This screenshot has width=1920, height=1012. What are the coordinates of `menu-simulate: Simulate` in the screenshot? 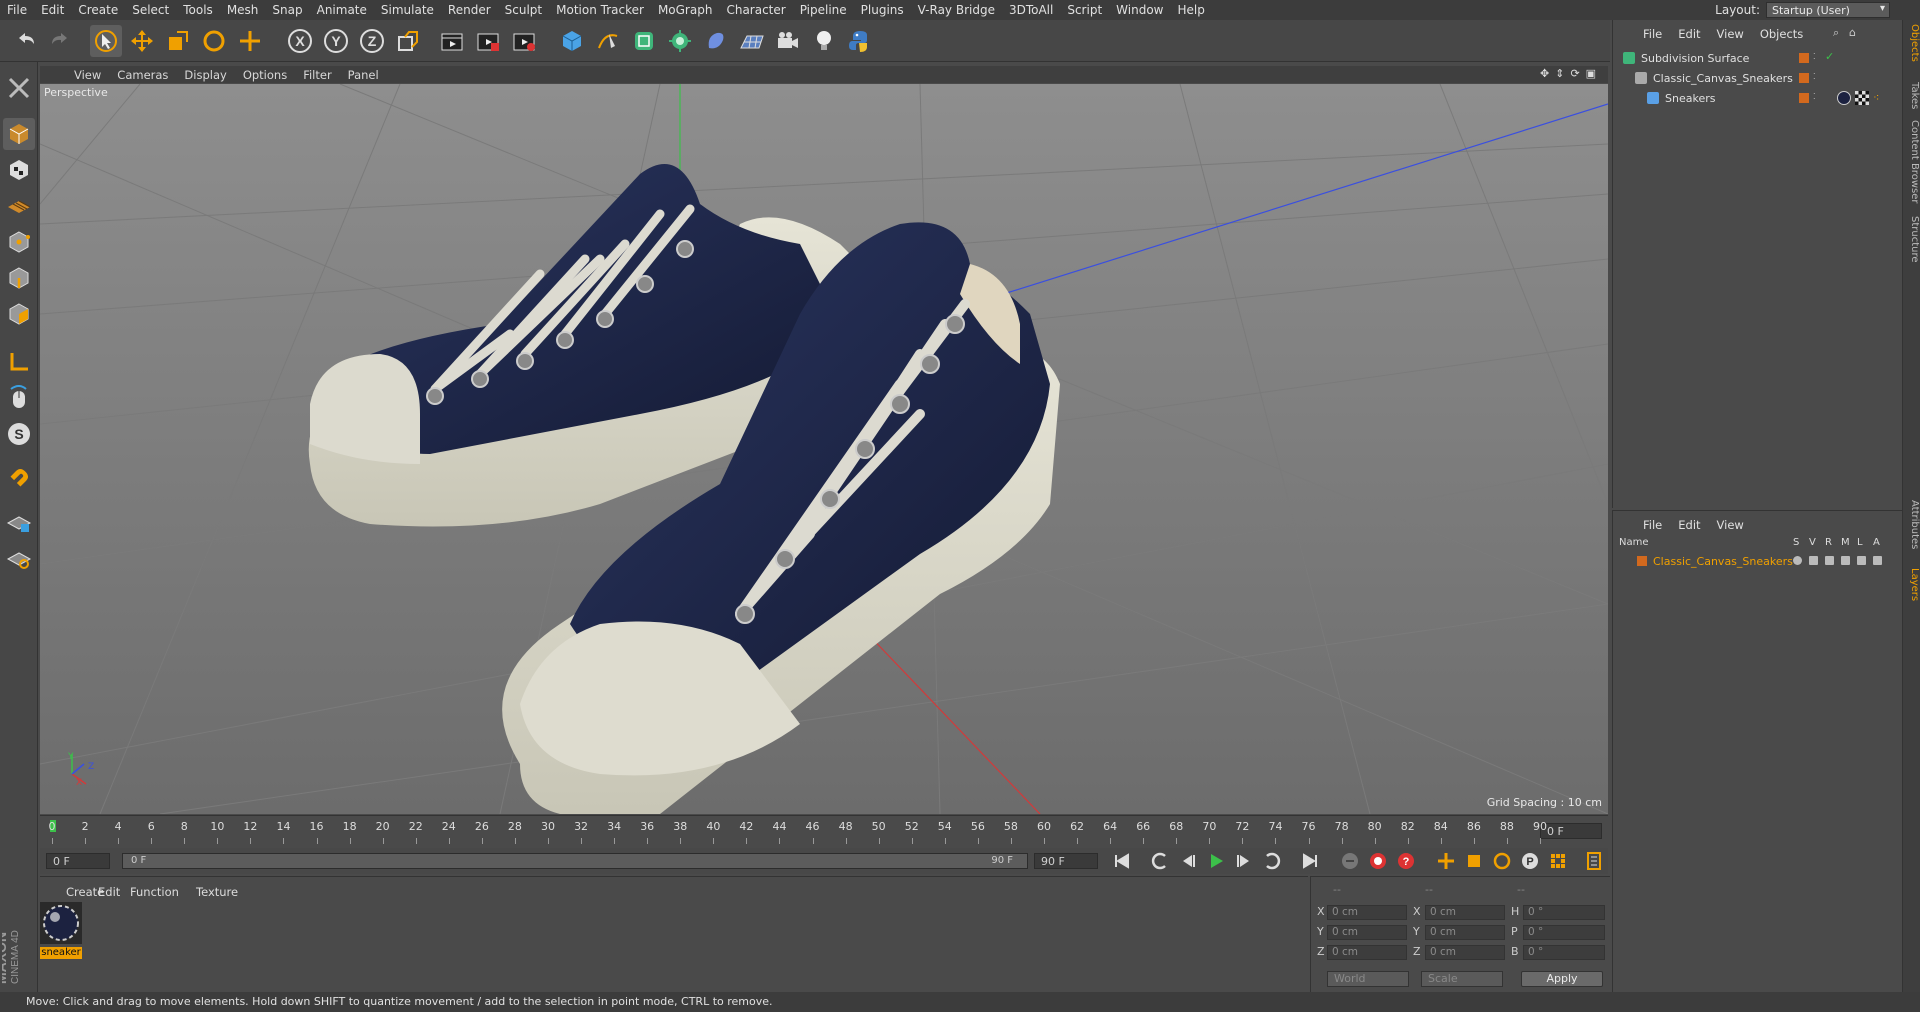 It's located at (407, 10).